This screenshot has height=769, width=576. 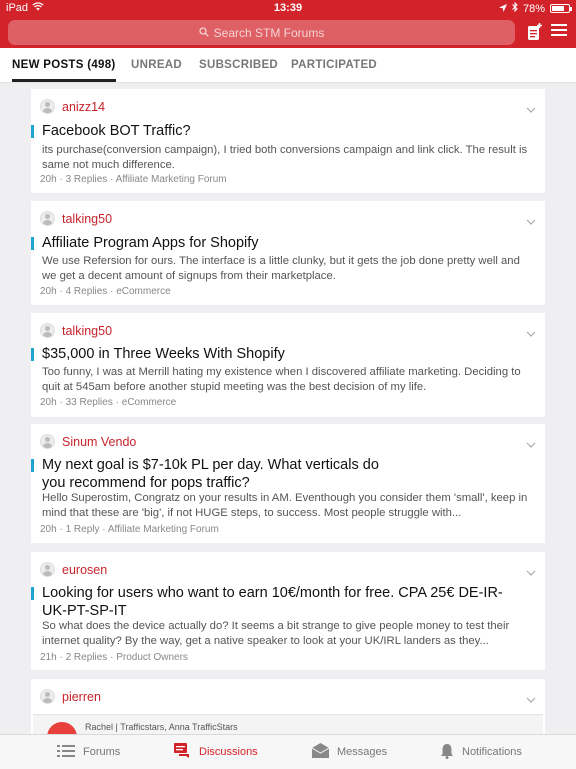 What do you see at coordinates (83, 107) in the screenshot?
I see `post-author: anizz14` at bounding box center [83, 107].